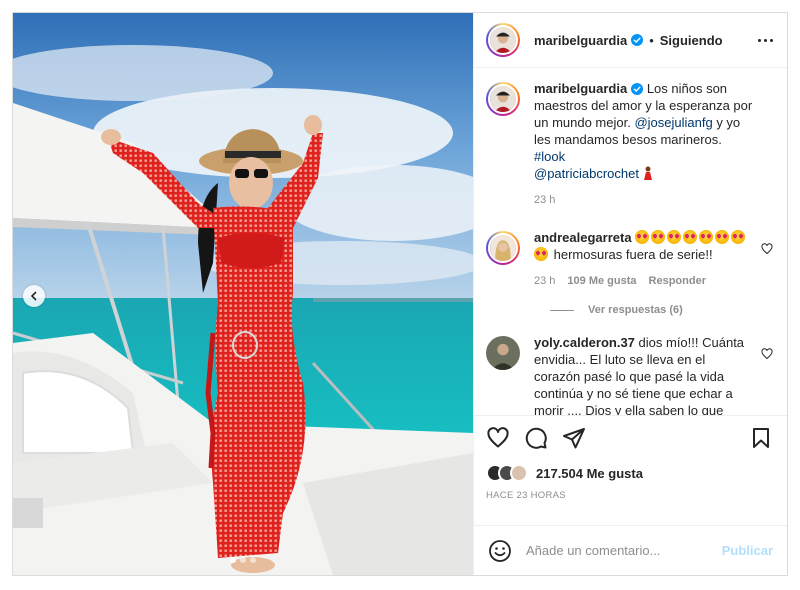  What do you see at coordinates (673, 122) in the screenshot?
I see `mention-link: @josejulianfg` at bounding box center [673, 122].